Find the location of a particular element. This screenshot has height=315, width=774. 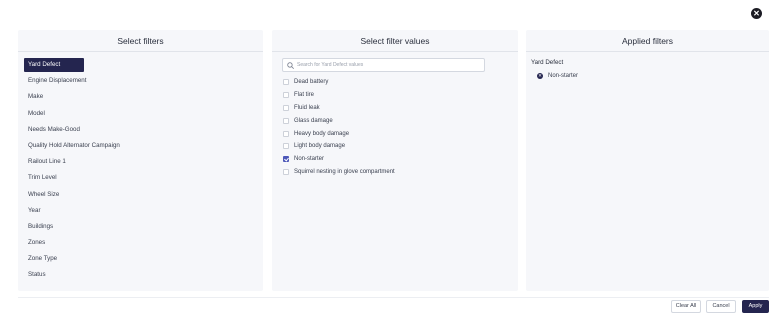

value-item-dead-battery: Dead battery is located at coordinates (400, 82).